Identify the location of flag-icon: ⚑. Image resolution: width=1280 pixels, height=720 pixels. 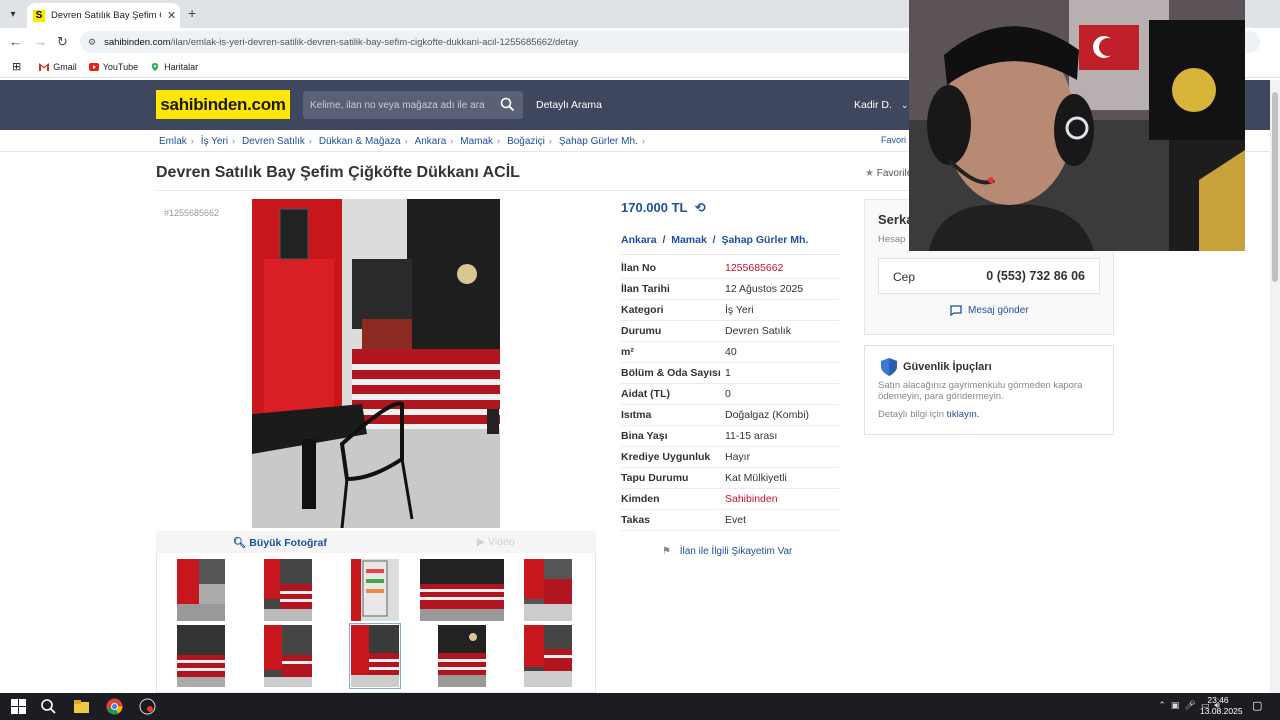
(666, 551).